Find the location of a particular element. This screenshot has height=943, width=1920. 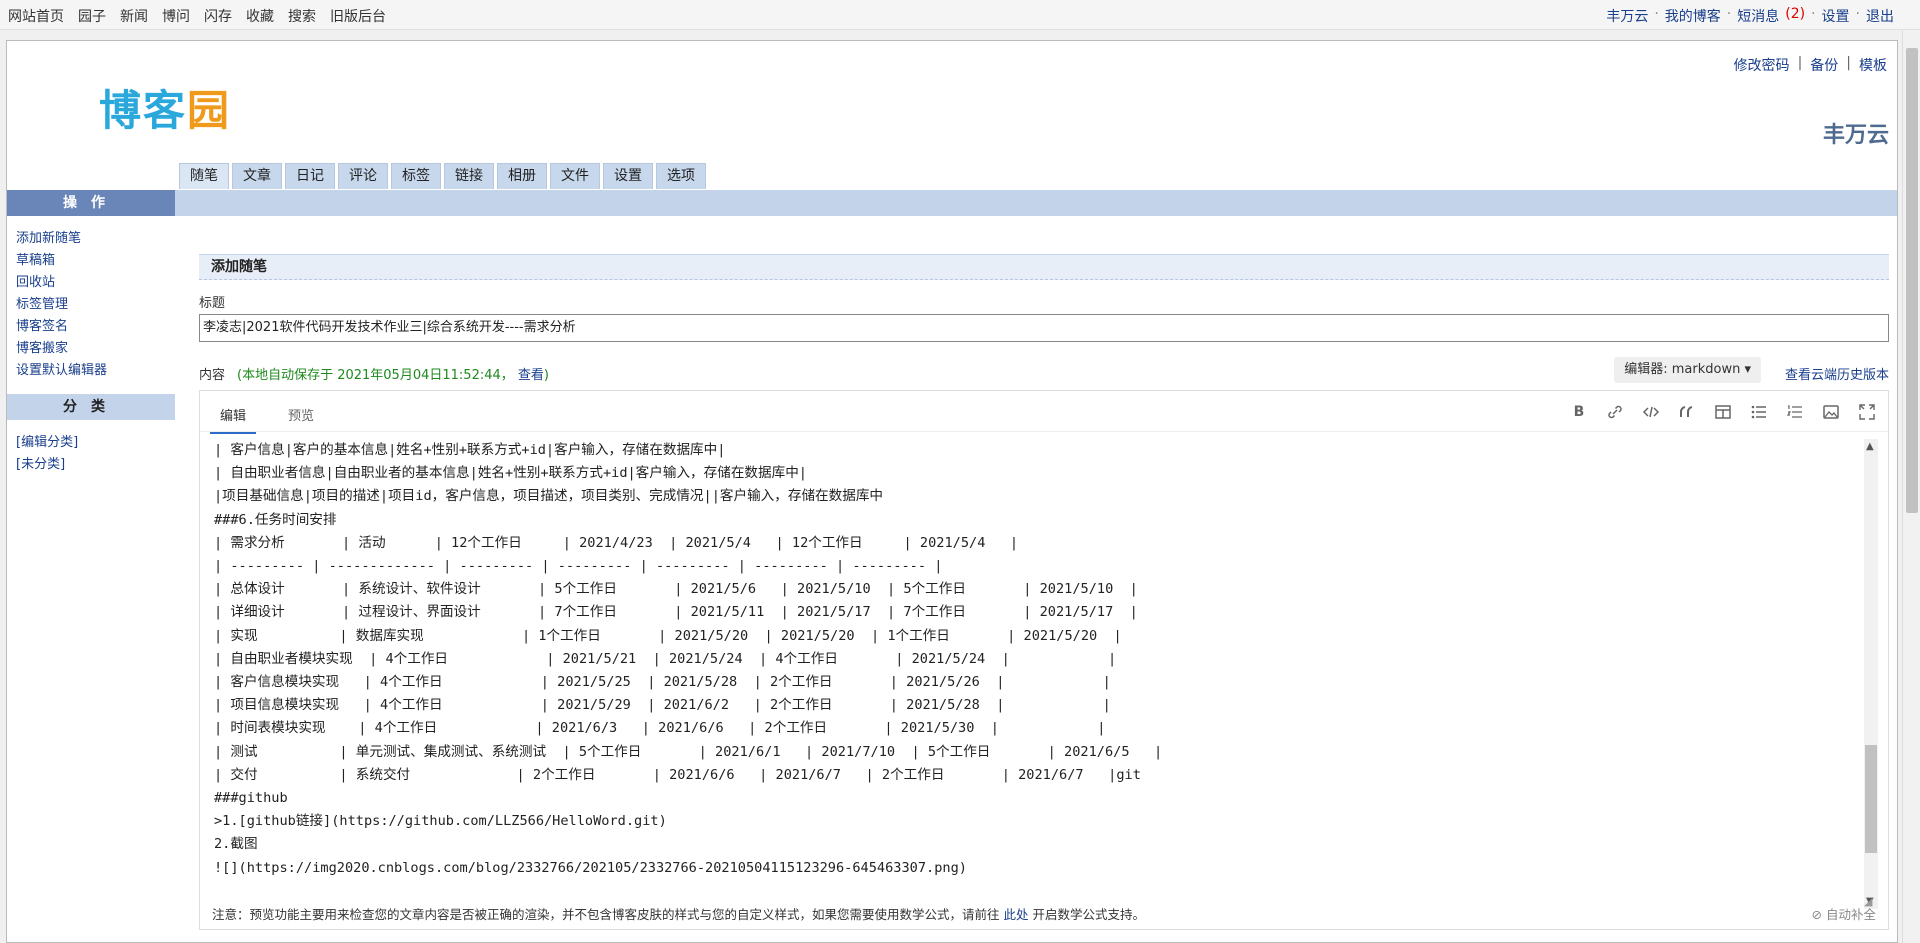

user-name-link: 丰万云 is located at coordinates (1627, 16).